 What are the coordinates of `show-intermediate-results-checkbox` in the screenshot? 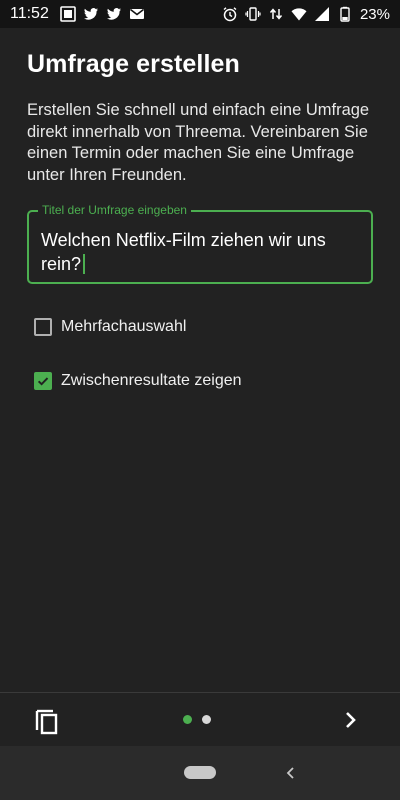 It's located at (43, 381).